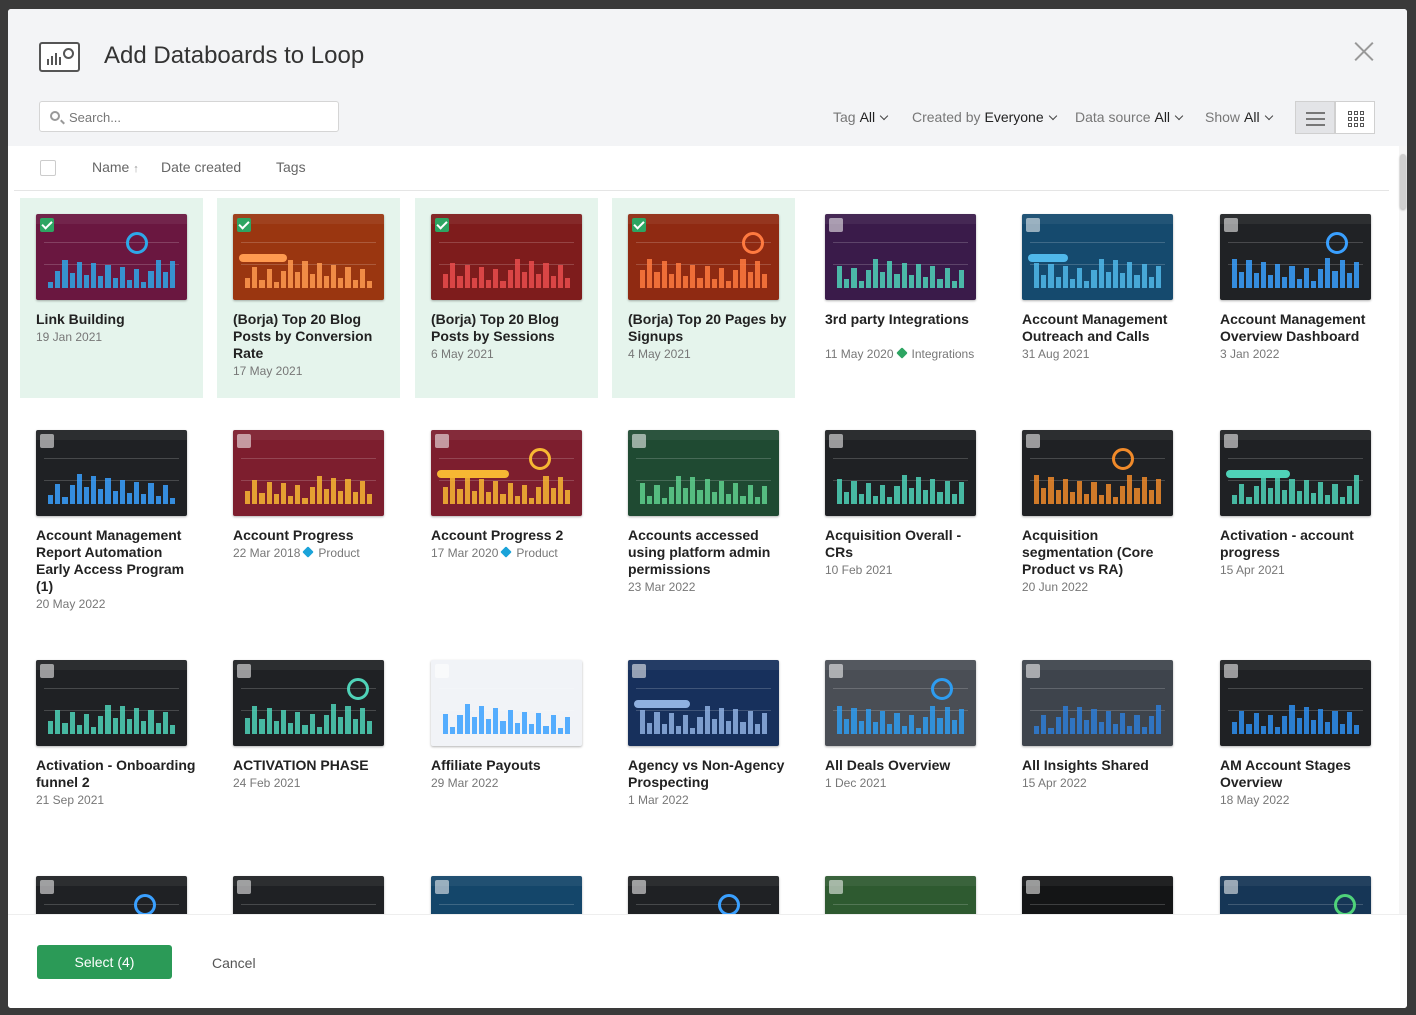  I want to click on grid-view-button, so click(1355, 117).